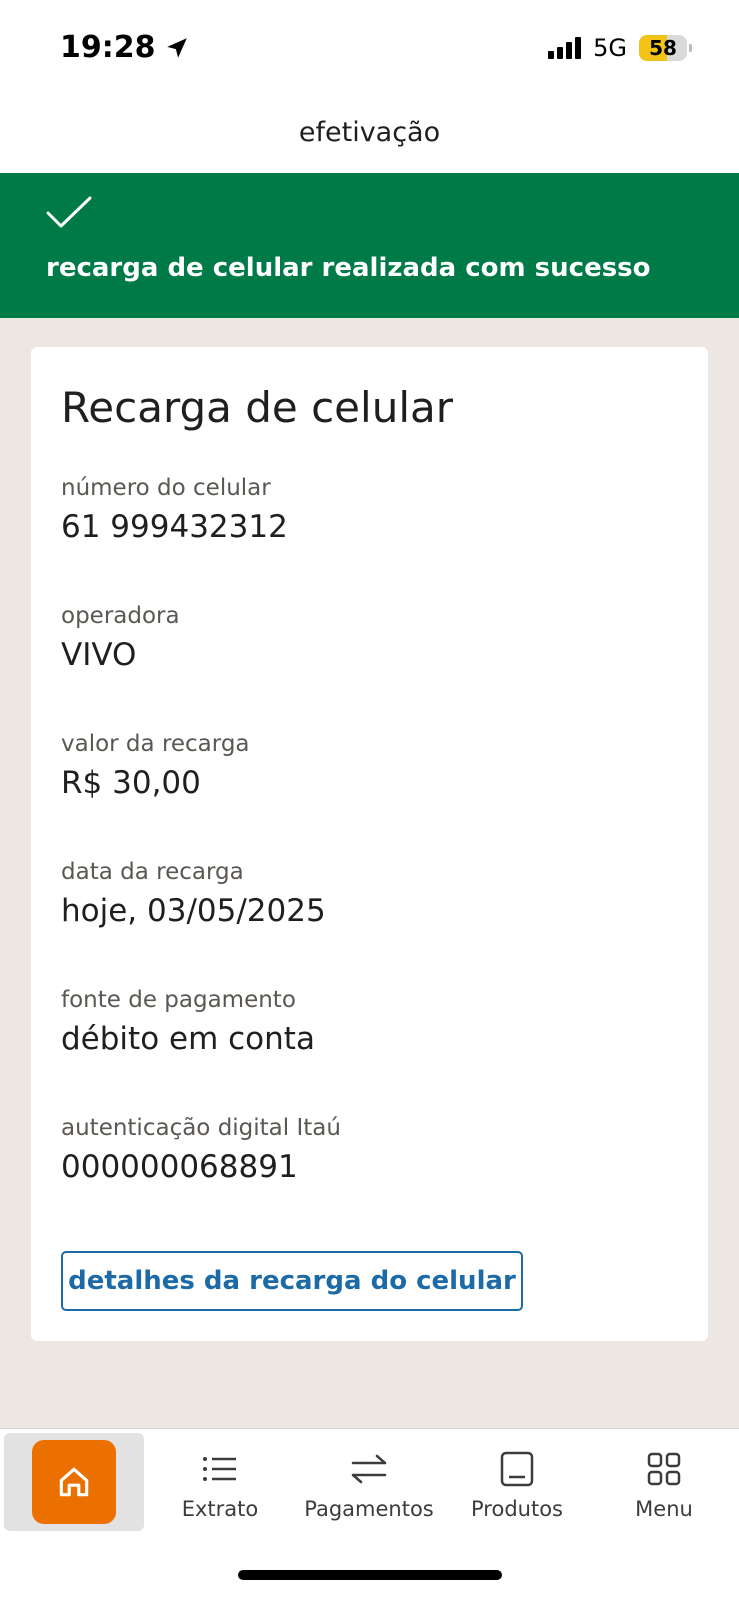  Describe the element at coordinates (220, 1509) in the screenshot. I see `nav-label-extrato: Extrato` at that location.